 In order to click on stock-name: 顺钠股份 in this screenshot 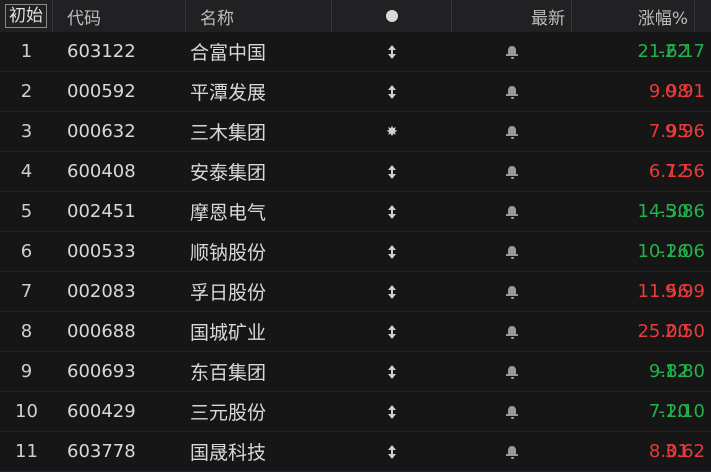, I will do `click(228, 253)`.